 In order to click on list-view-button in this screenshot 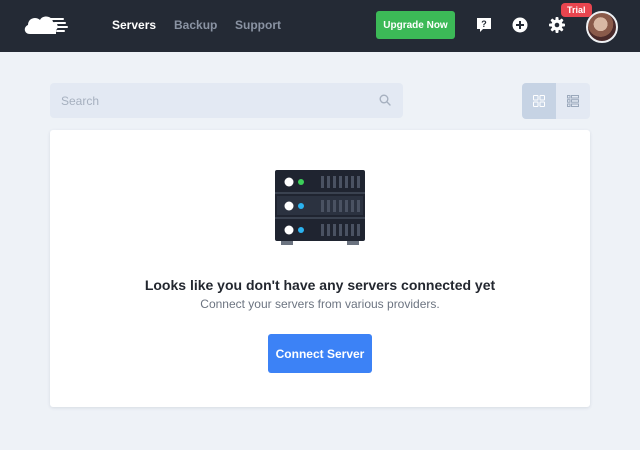, I will do `click(573, 101)`.